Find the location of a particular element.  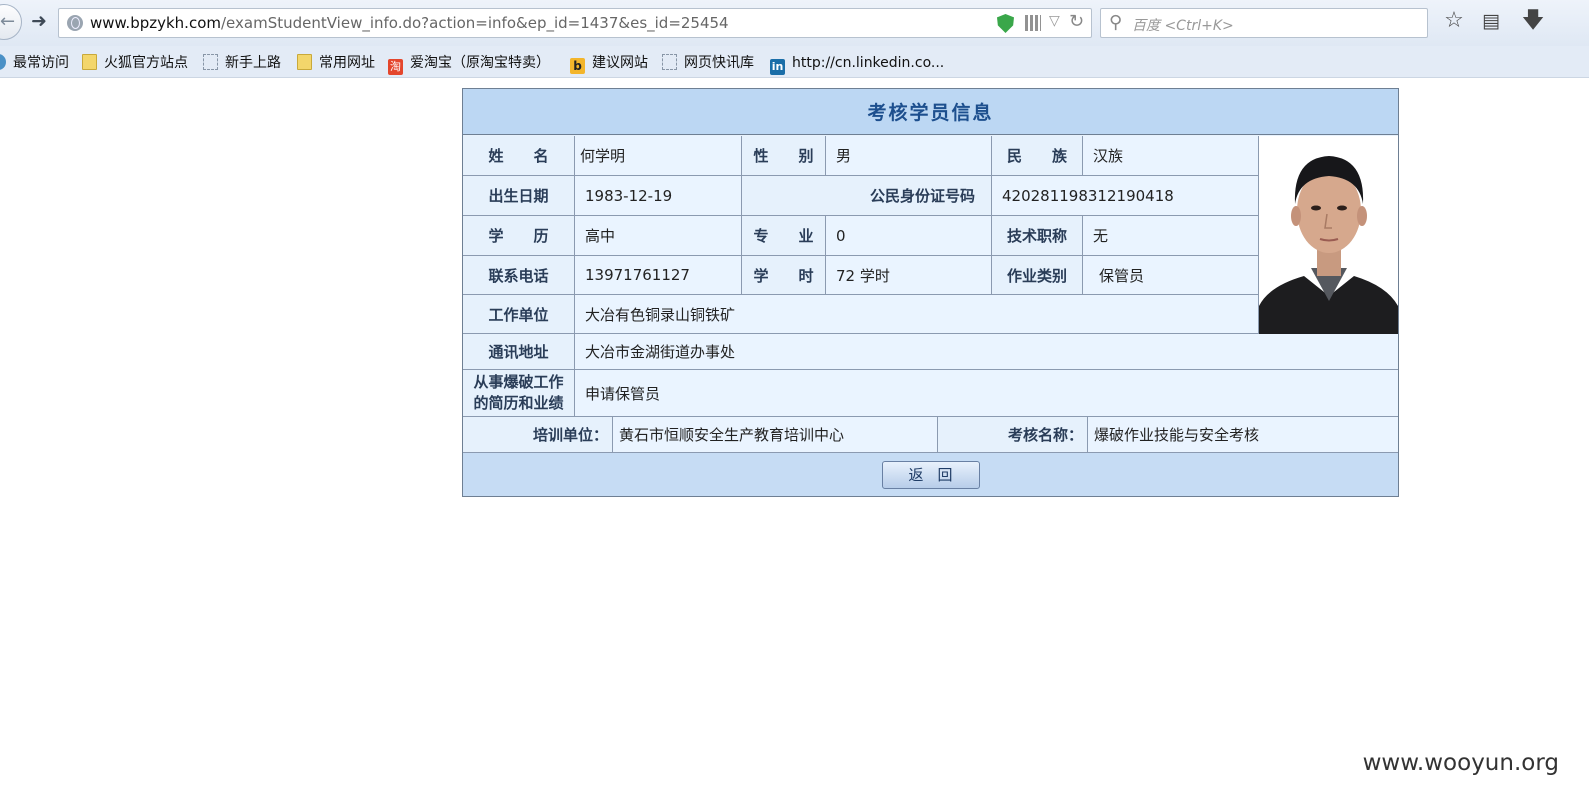

bookmark-most-visited: 最常访问 is located at coordinates (34, 63).